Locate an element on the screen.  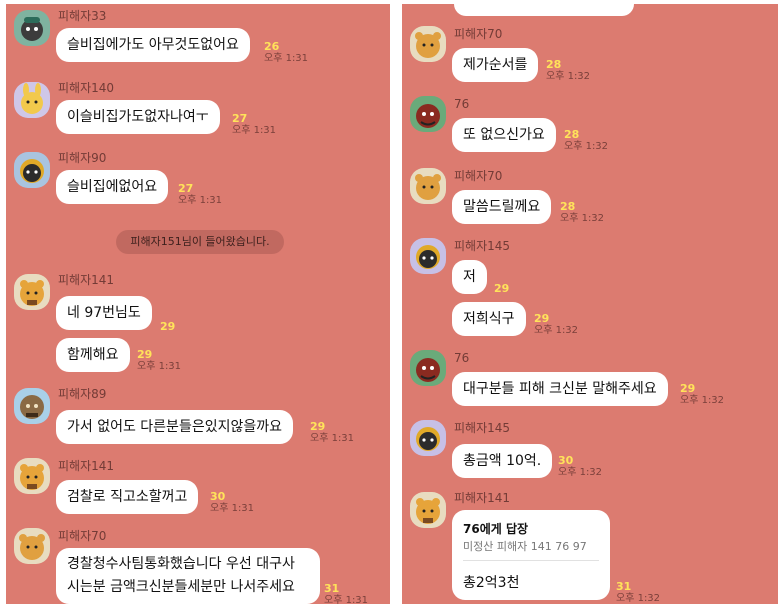
reply-message-bubble: 76에게 답장 미정산 피해자 141 76 97 총2억3천 is located at coordinates (531, 555).